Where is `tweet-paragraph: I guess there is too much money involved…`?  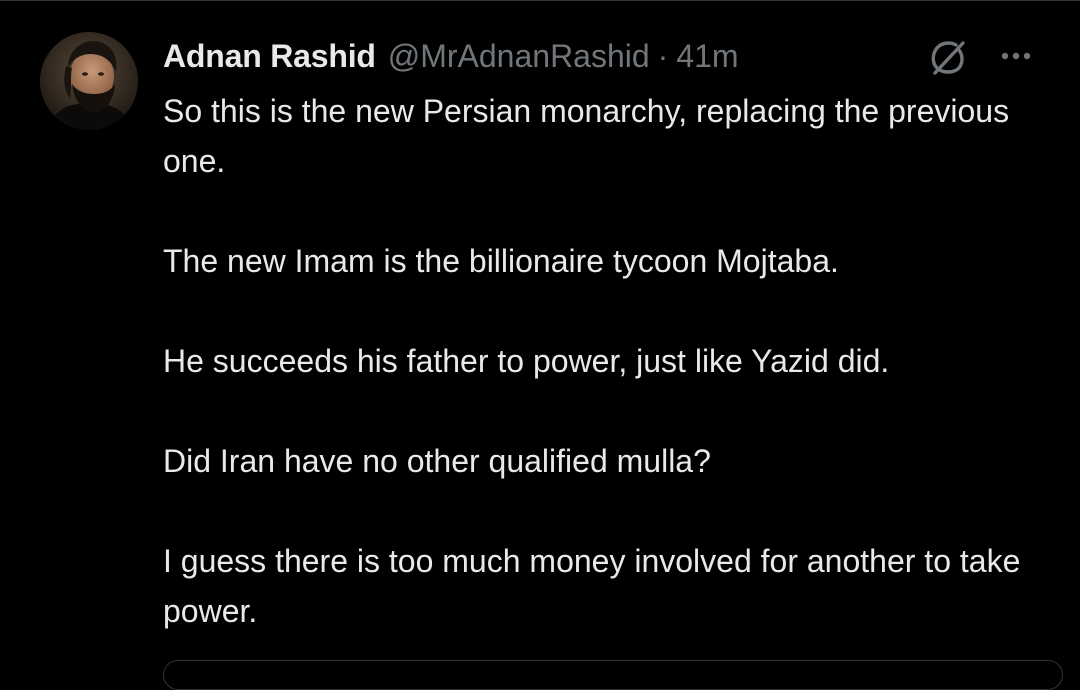 tweet-paragraph: I guess there is too much money involved… is located at coordinates (592, 586).